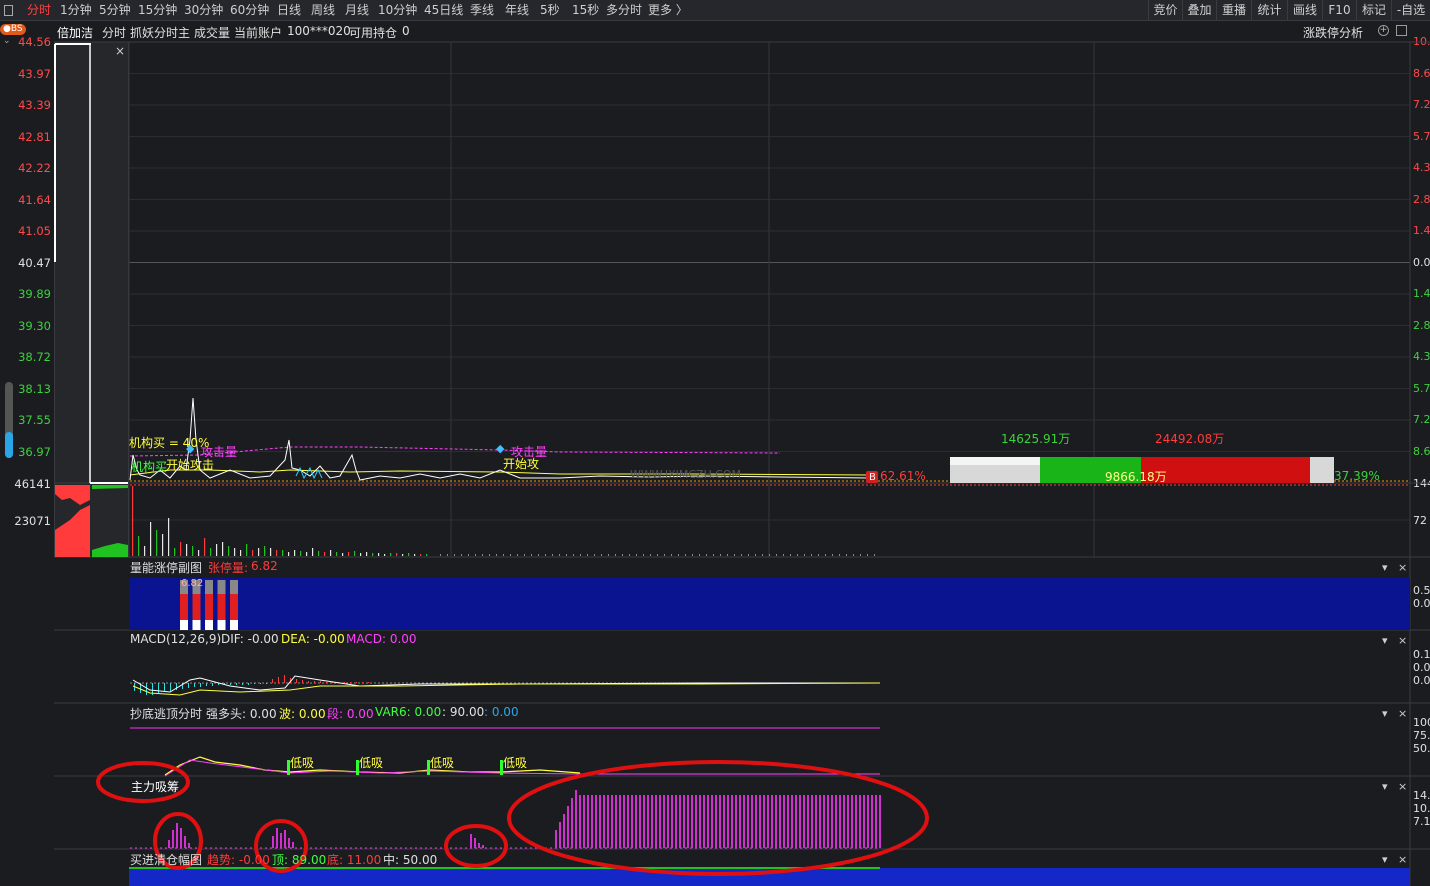 Image resolution: width=1430 pixels, height=886 pixels. What do you see at coordinates (264, 566) in the screenshot?
I see `panel1-value: 6.82` at bounding box center [264, 566].